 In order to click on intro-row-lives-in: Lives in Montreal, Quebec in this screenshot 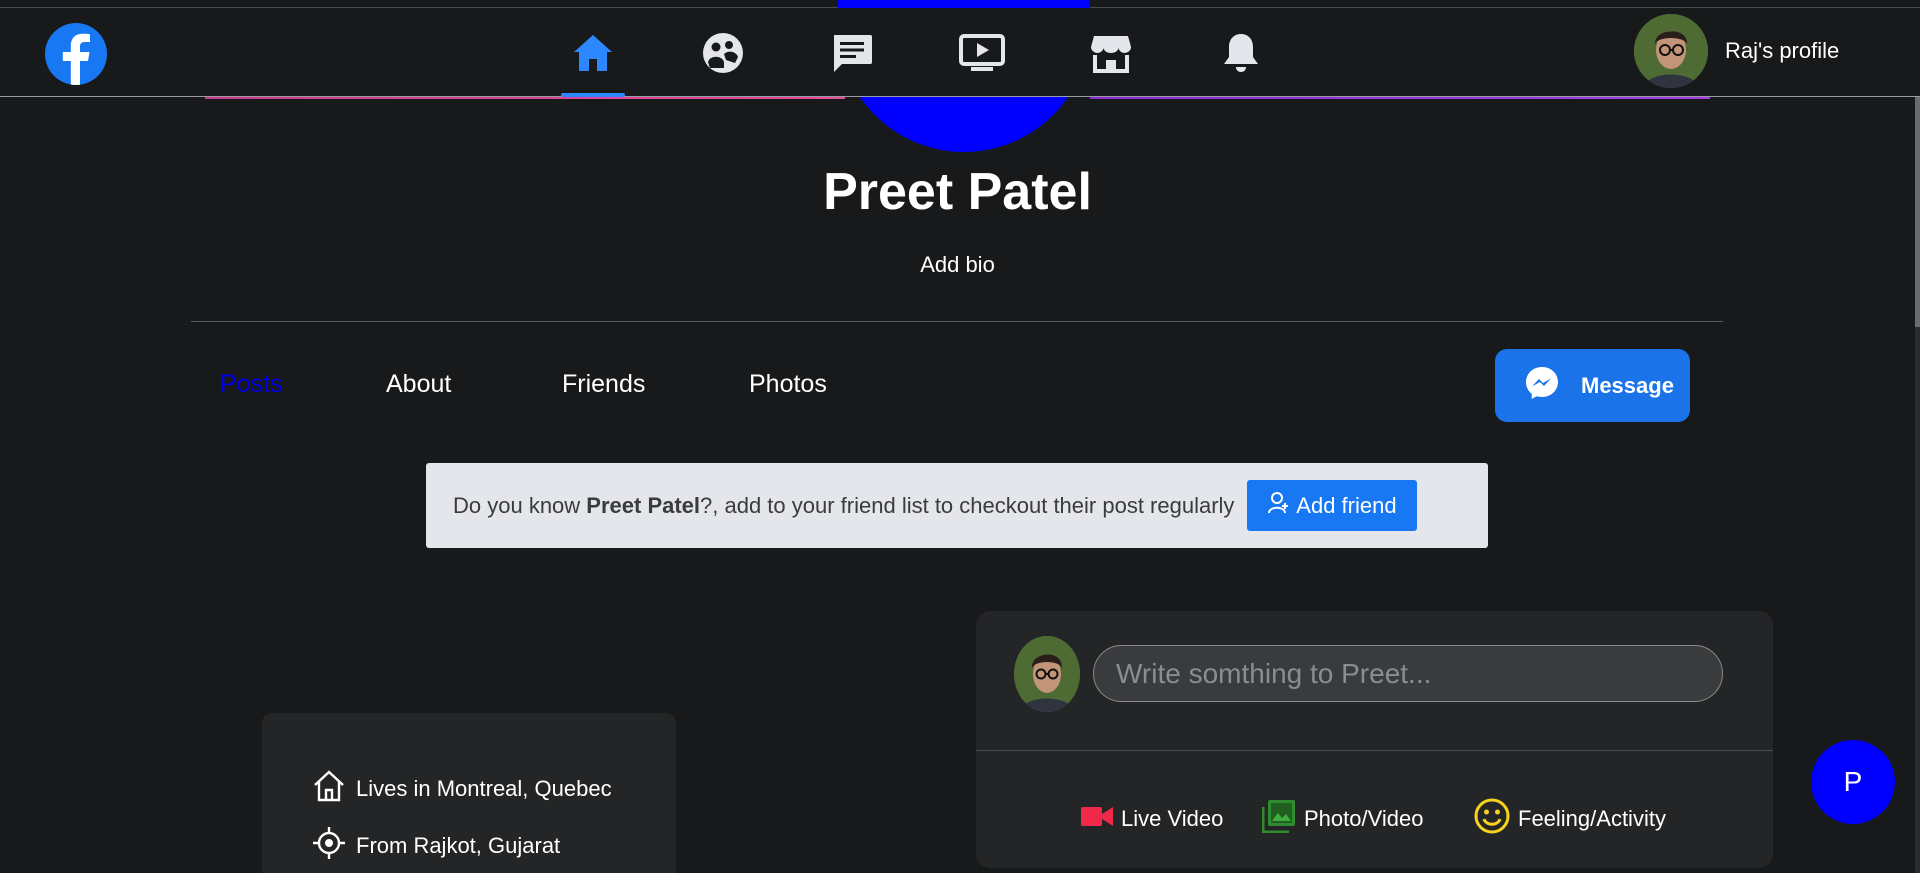, I will do `click(462, 789)`.